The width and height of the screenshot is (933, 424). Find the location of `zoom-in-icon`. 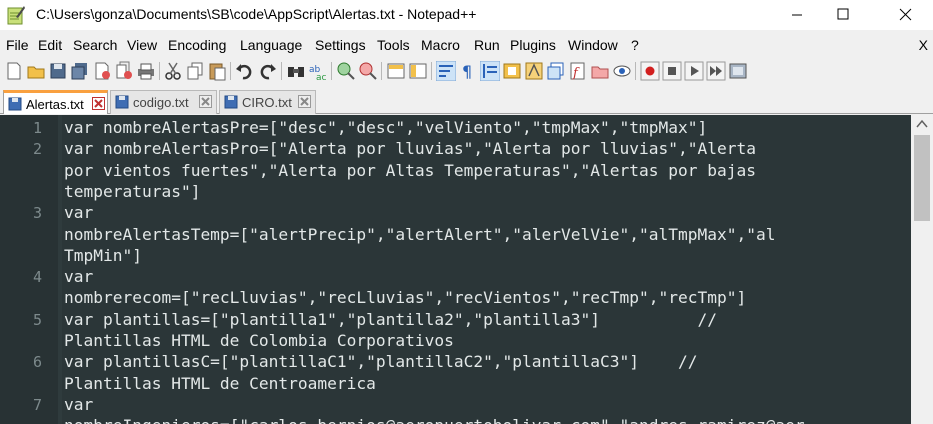

zoom-in-icon is located at coordinates (346, 71).